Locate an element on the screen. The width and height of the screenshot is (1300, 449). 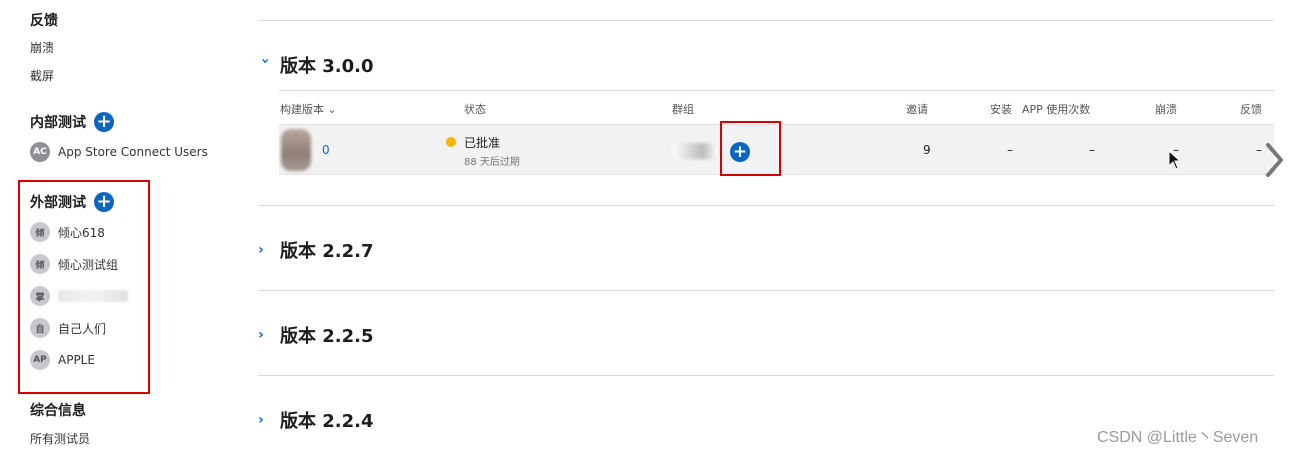
version-2-2-5-header: › 版本 2.2.5 is located at coordinates (316, 335).